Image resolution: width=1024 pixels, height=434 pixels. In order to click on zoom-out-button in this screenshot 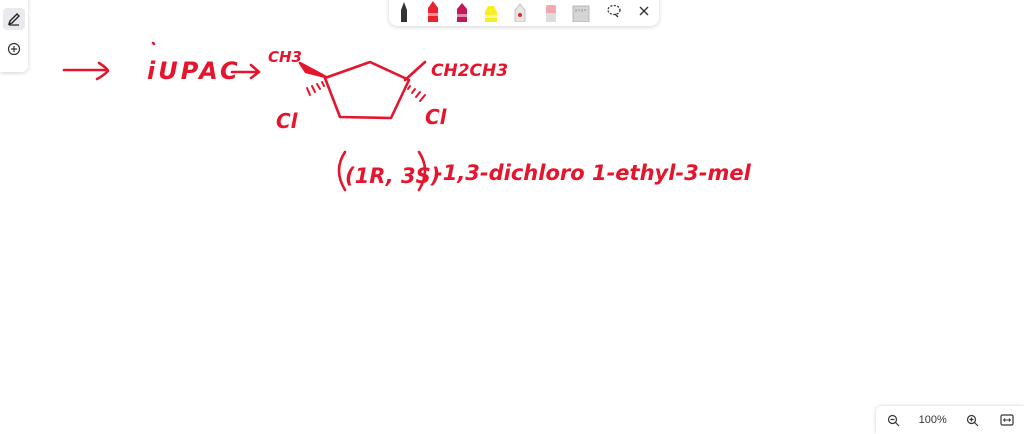, I will do `click(893, 420)`.